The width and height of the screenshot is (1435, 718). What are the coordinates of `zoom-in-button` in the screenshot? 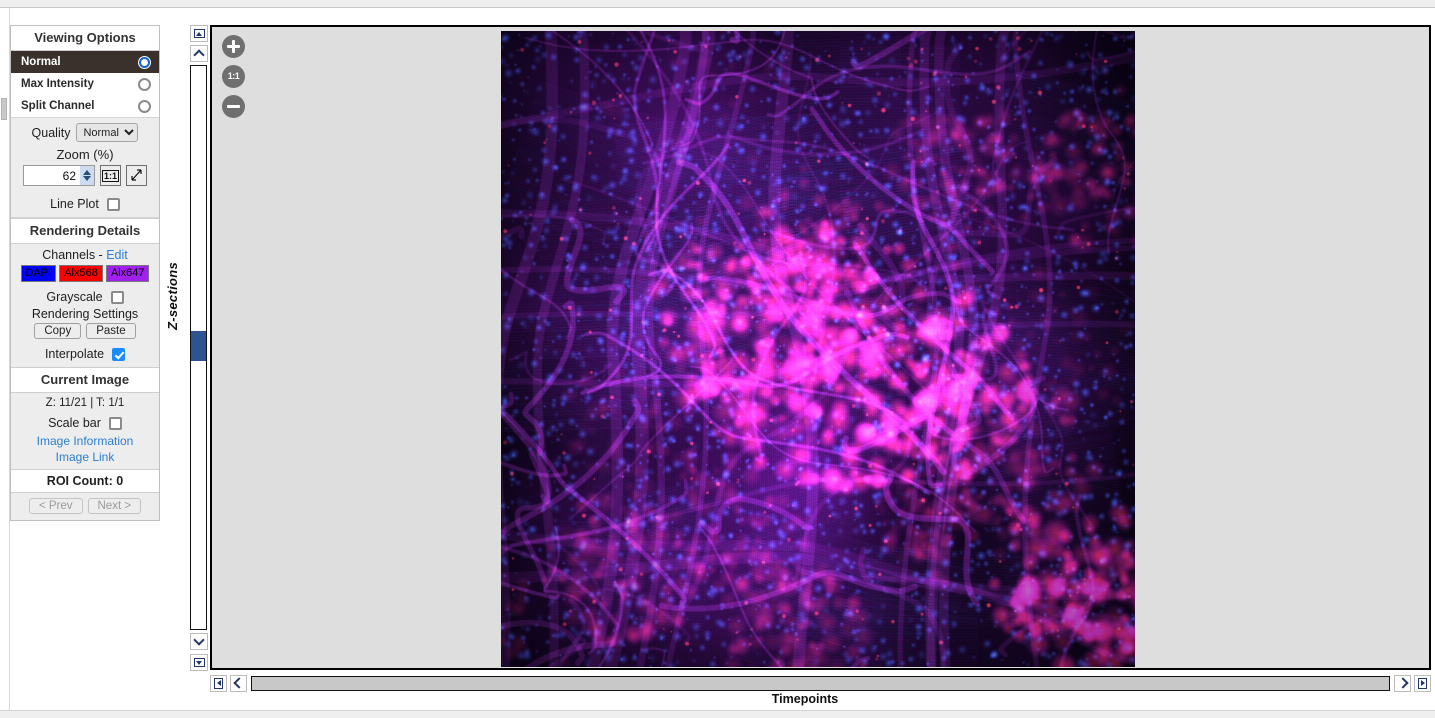 It's located at (233, 46).